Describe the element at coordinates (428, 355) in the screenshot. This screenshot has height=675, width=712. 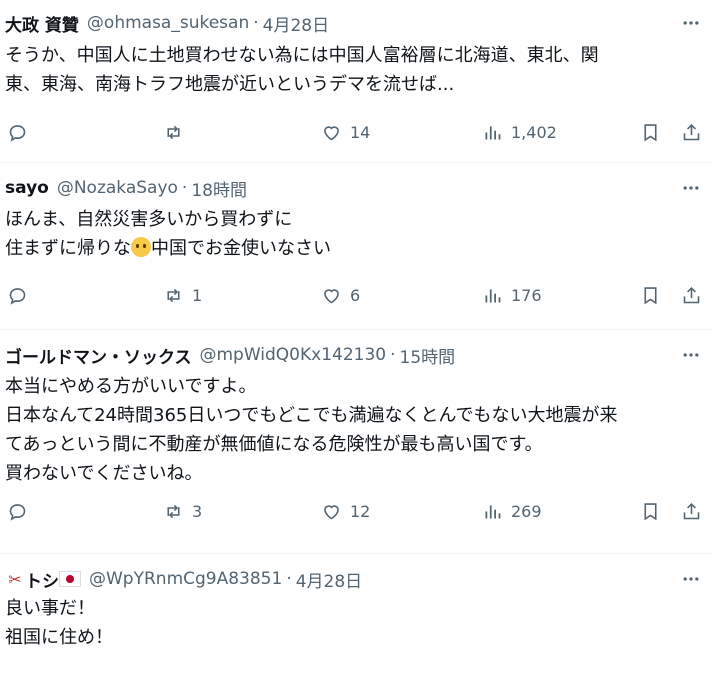
I see `timestamp: 15時間` at that location.